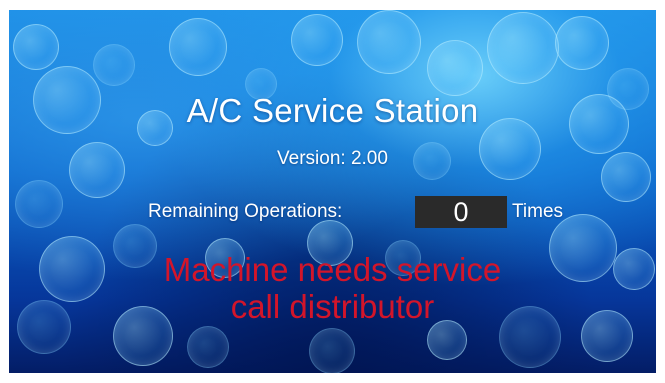 Image resolution: width=665 pixels, height=383 pixels. Describe the element at coordinates (332, 110) in the screenshot. I see `station-title: A/C Service Station` at that location.